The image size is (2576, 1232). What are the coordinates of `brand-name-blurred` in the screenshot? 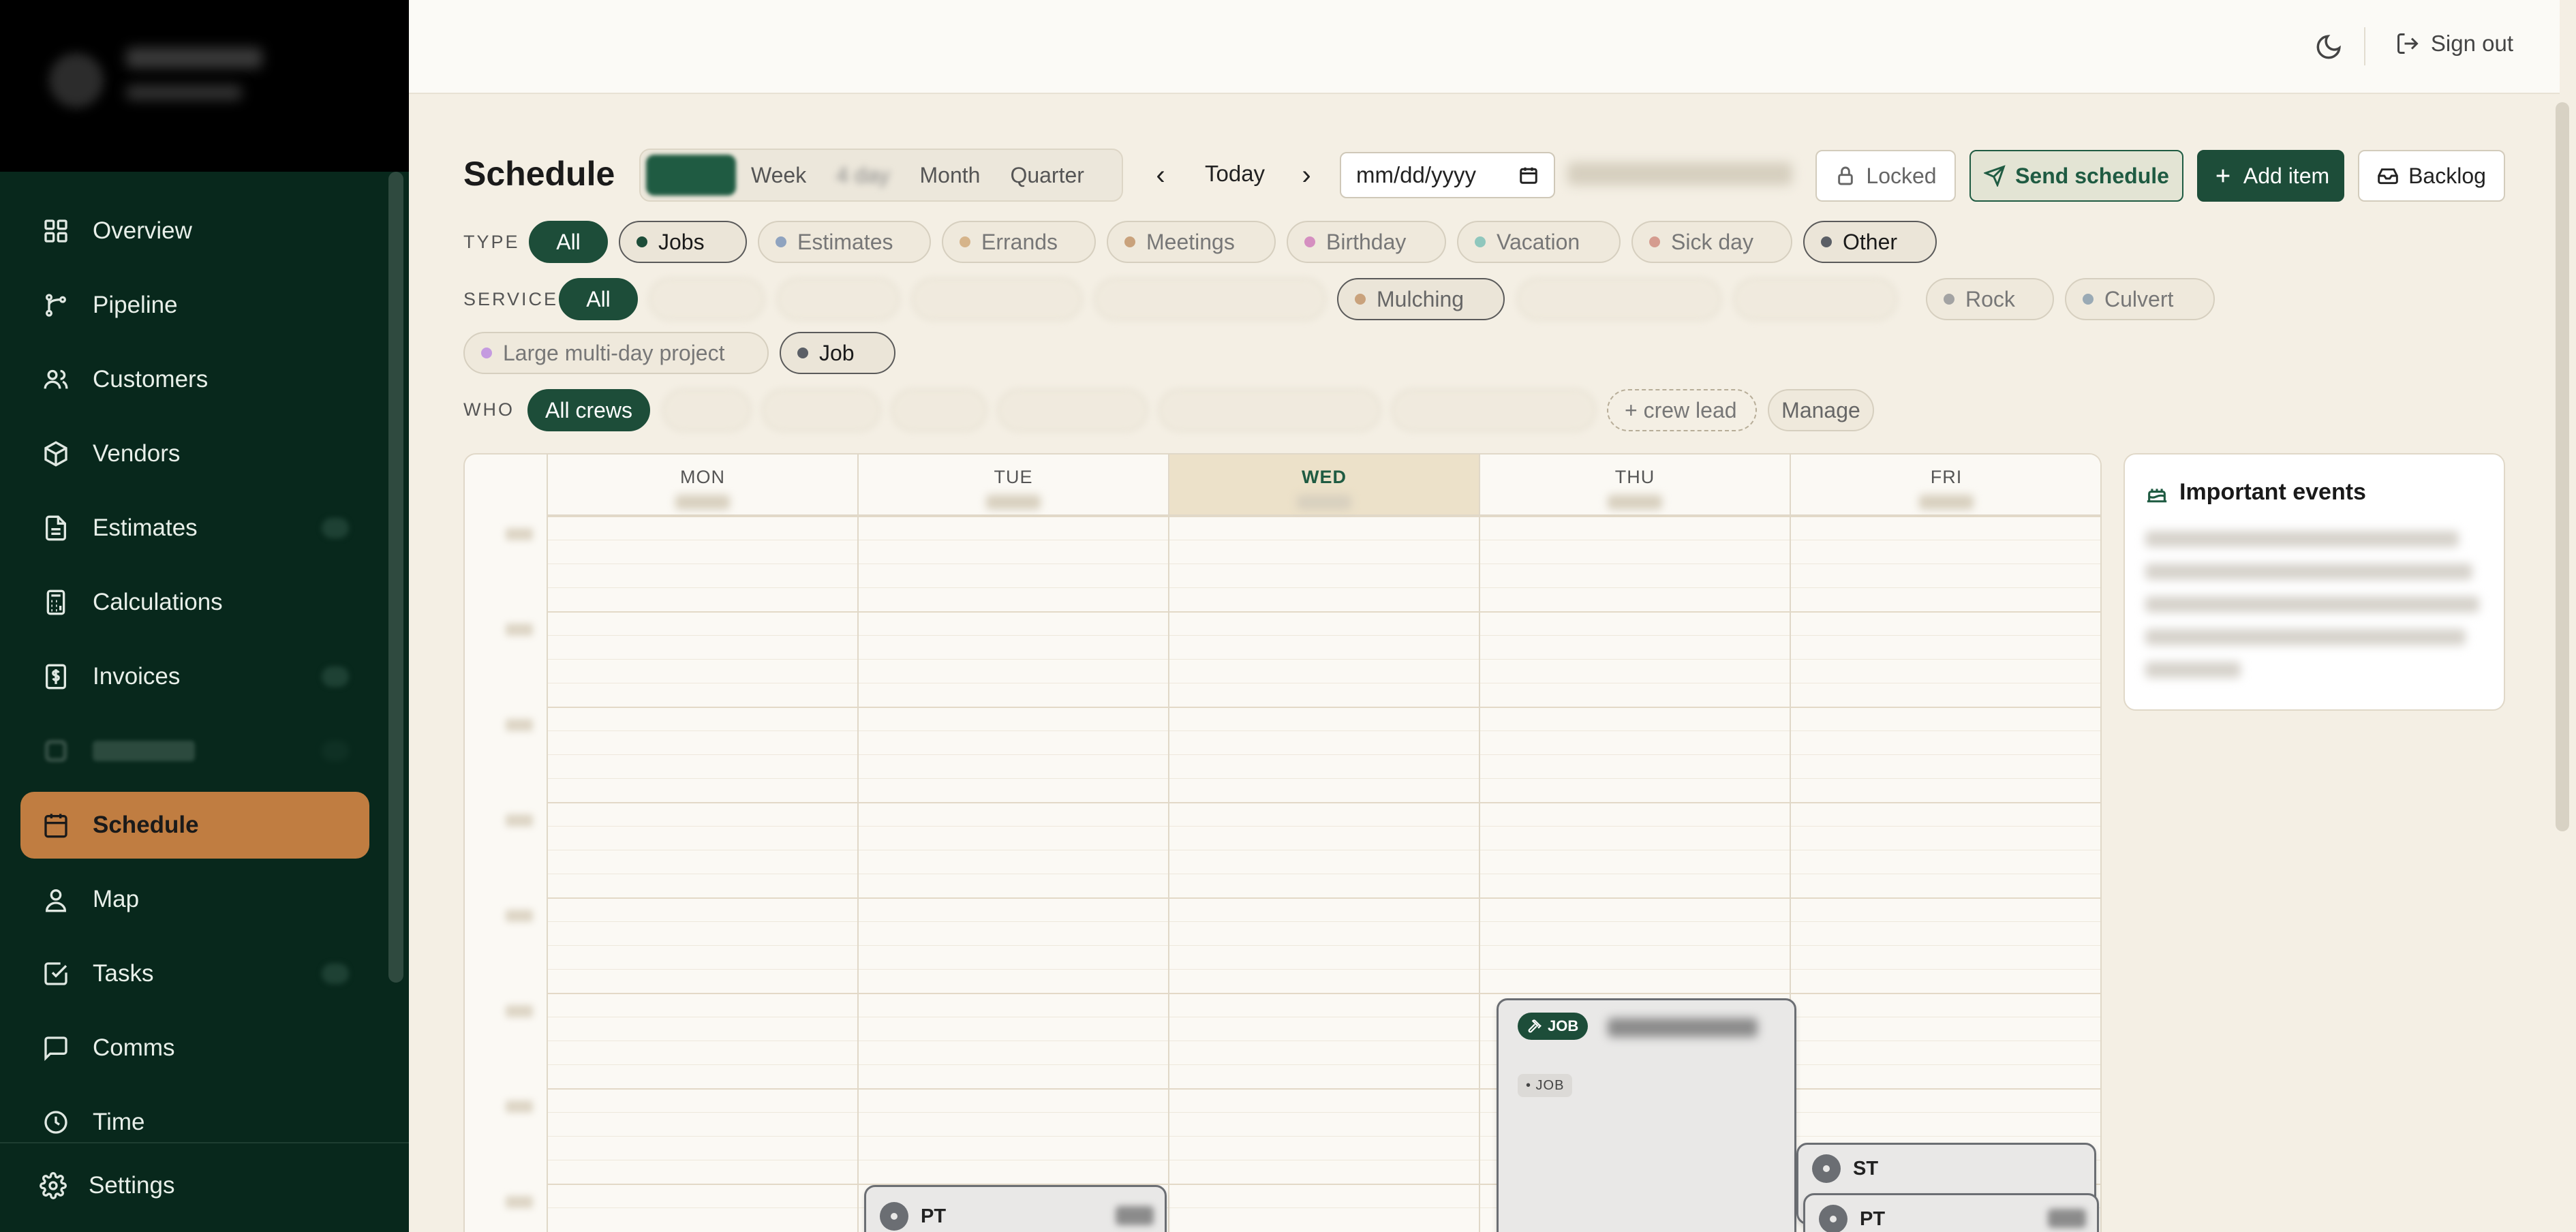 It's located at (194, 58).